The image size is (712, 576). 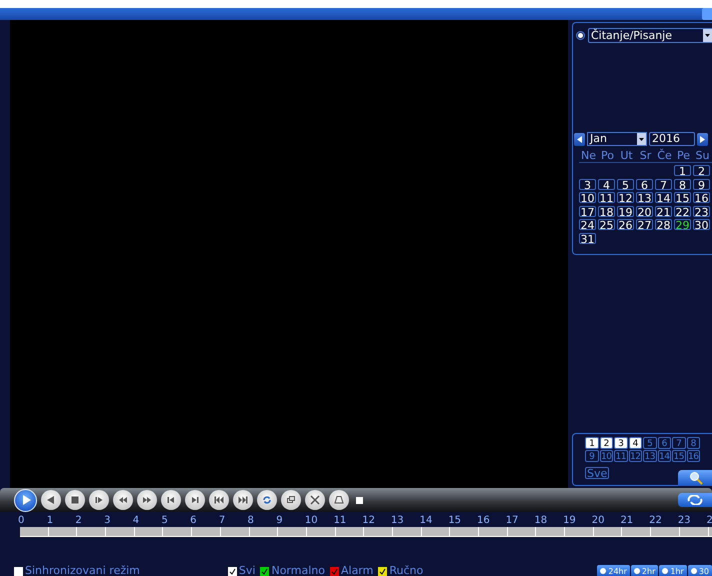 What do you see at coordinates (25, 500) in the screenshot?
I see `play-button` at bounding box center [25, 500].